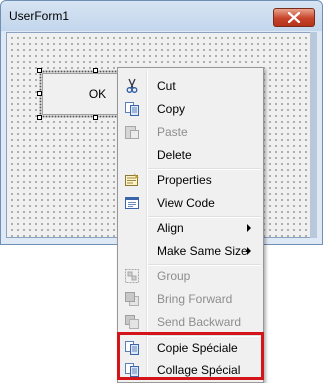 Image resolution: width=323 pixels, height=383 pixels. I want to click on menu-item-label: View Code, so click(186, 203).